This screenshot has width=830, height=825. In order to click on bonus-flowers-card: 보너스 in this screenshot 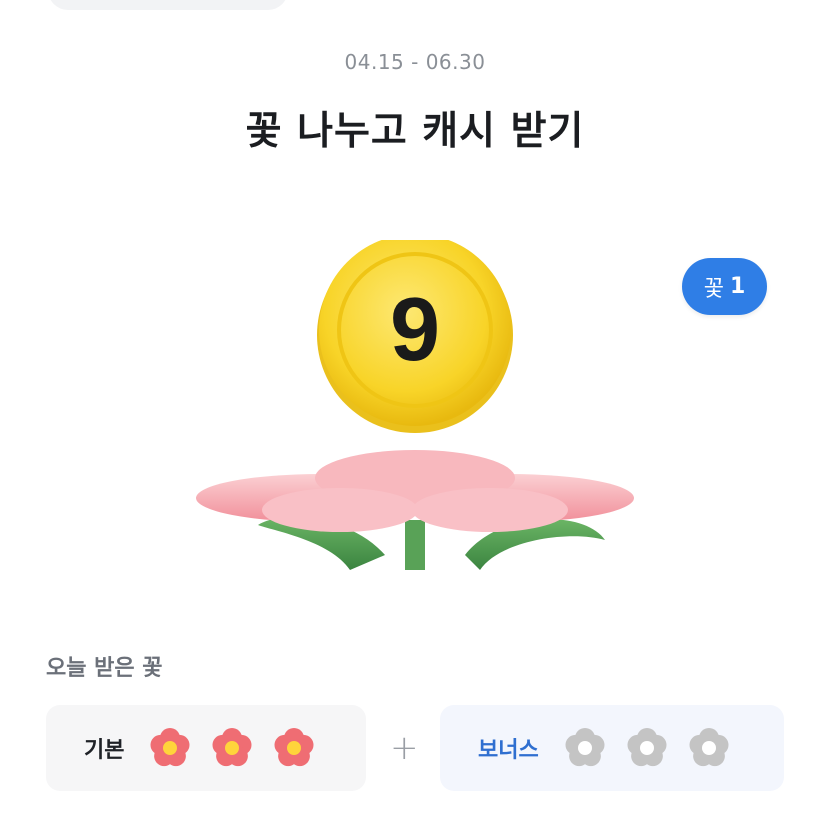, I will do `click(612, 748)`.